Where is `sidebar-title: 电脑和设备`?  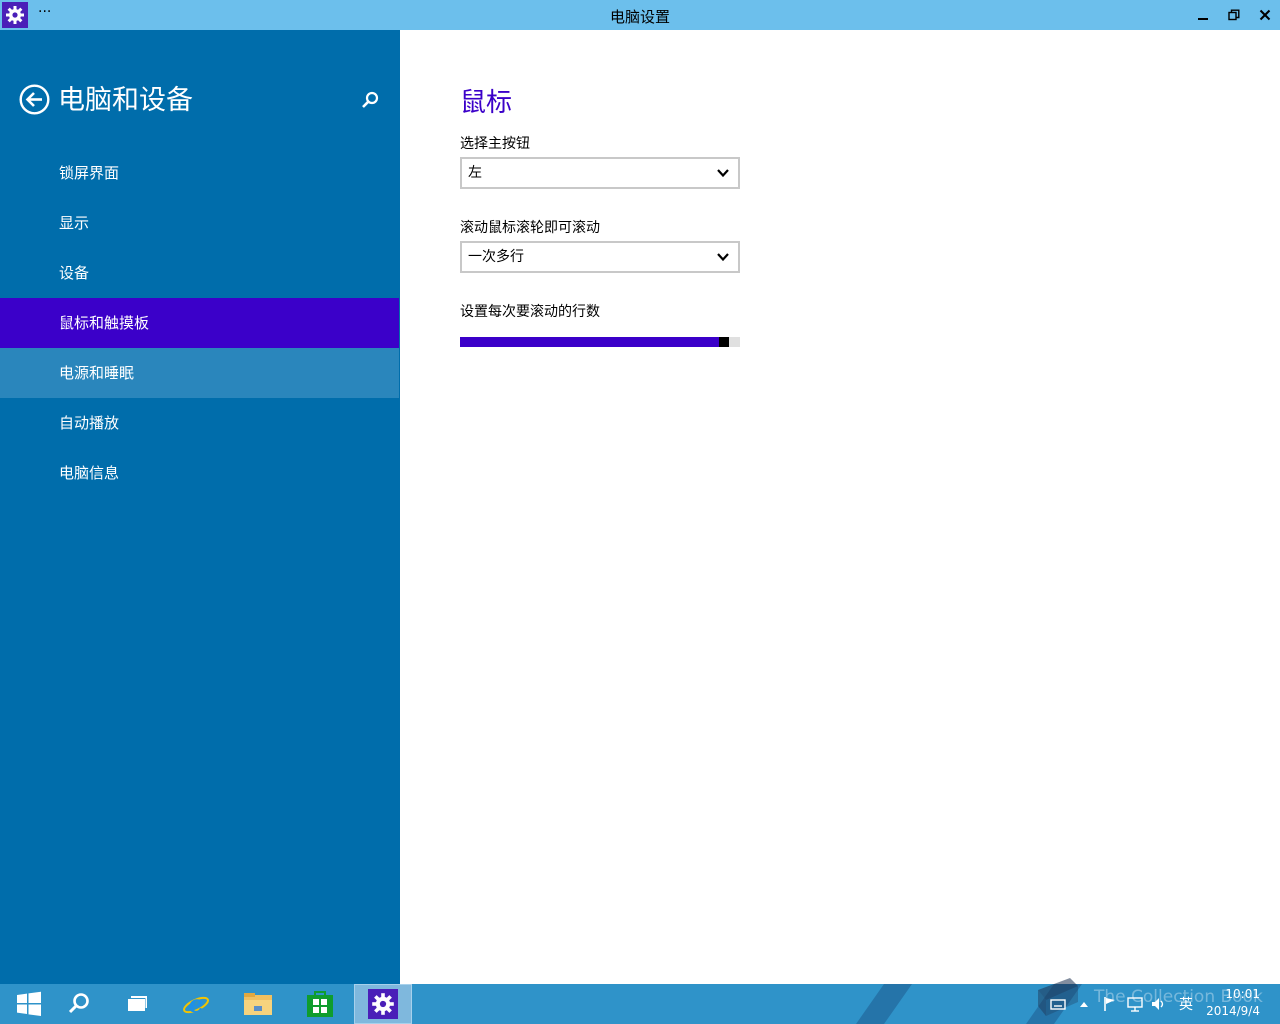 sidebar-title: 电脑和设备 is located at coordinates (125, 100).